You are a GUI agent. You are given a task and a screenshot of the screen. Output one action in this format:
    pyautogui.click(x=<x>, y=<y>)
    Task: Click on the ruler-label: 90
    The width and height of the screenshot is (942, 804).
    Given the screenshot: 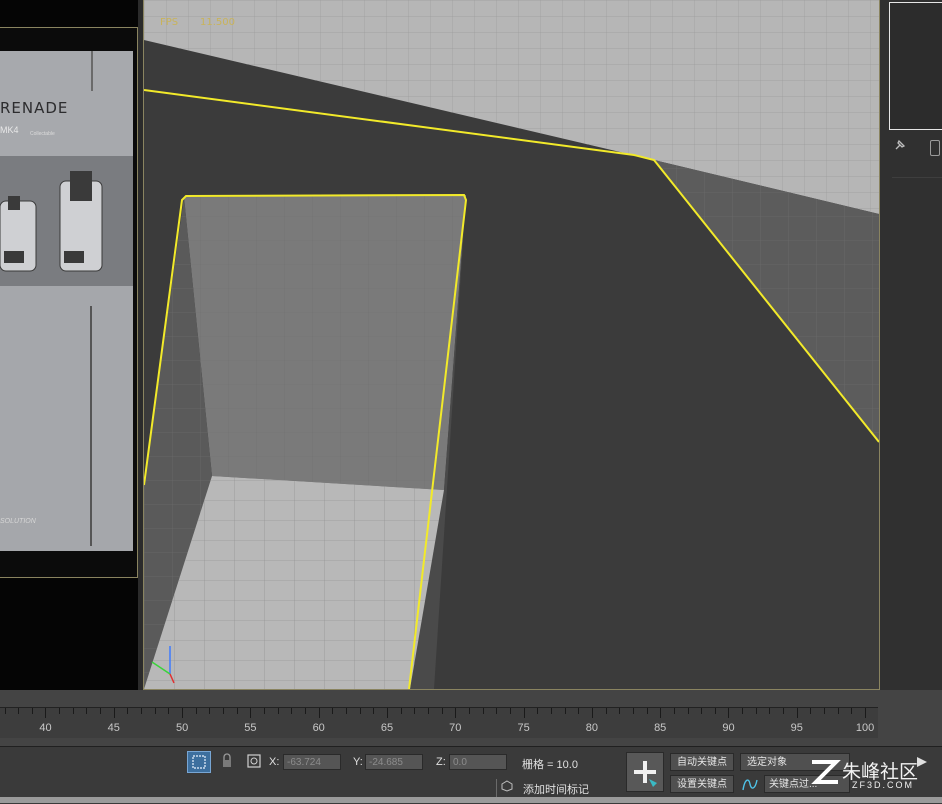 What is the action you would take?
    pyautogui.click(x=728, y=728)
    